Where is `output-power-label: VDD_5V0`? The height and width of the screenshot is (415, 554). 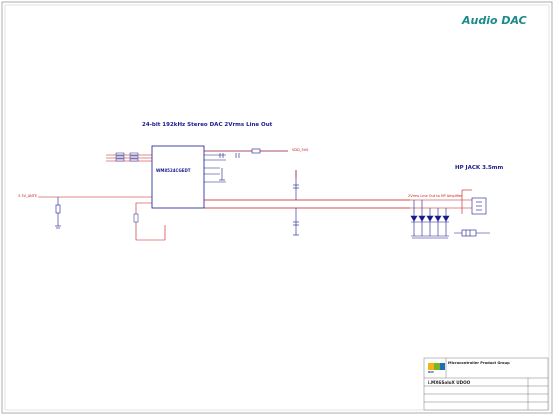
output-power-label: VDD_5V0 is located at coordinates (300, 150).